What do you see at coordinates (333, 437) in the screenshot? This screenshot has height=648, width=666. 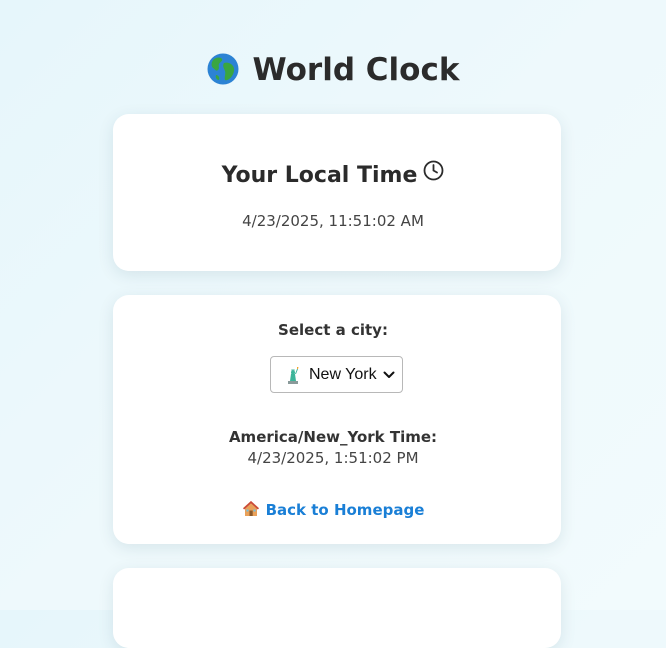 I see `timezone-label: America/New_York Time:` at bounding box center [333, 437].